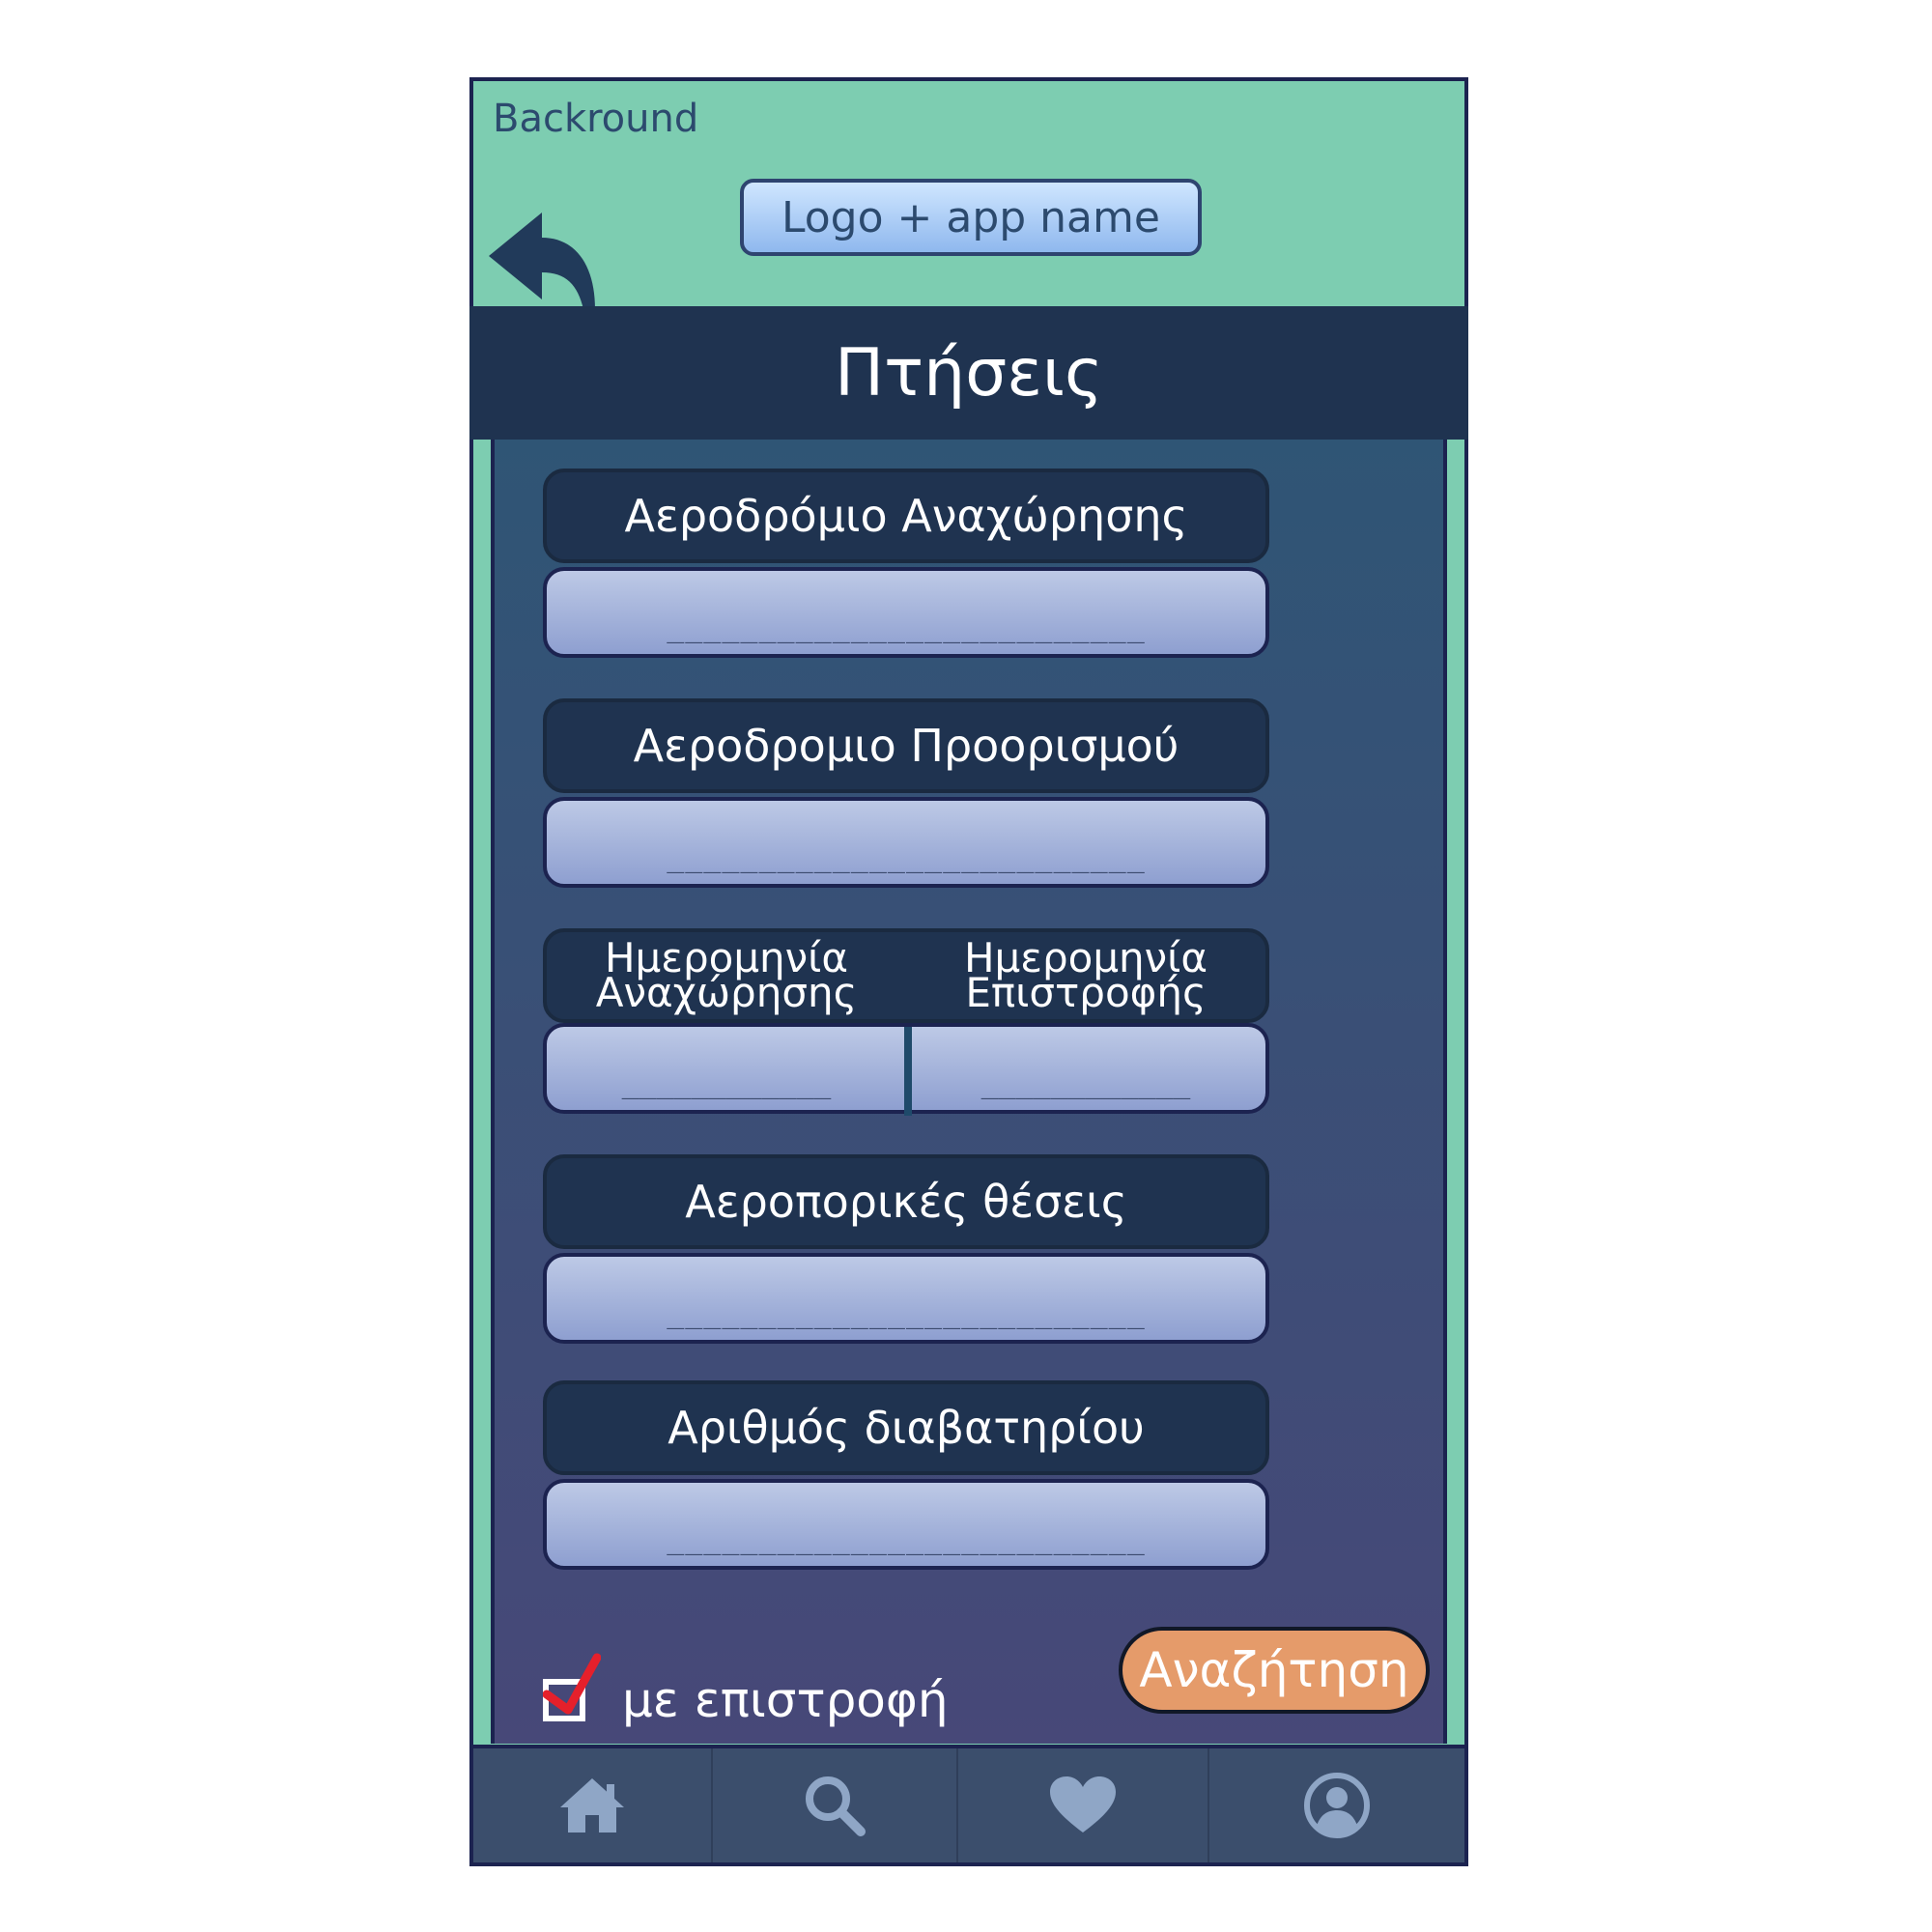 This screenshot has width=1932, height=1932. I want to click on back-arrow-icon, so click(542, 261).